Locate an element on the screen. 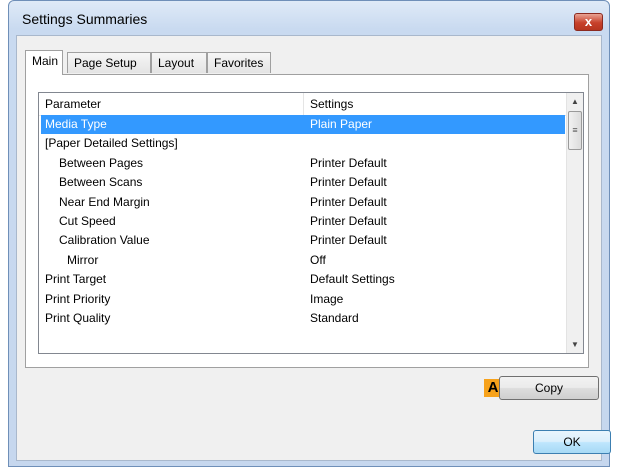 The height and width of the screenshot is (470, 618). column-header-parameter: Parameter is located at coordinates (174, 104).